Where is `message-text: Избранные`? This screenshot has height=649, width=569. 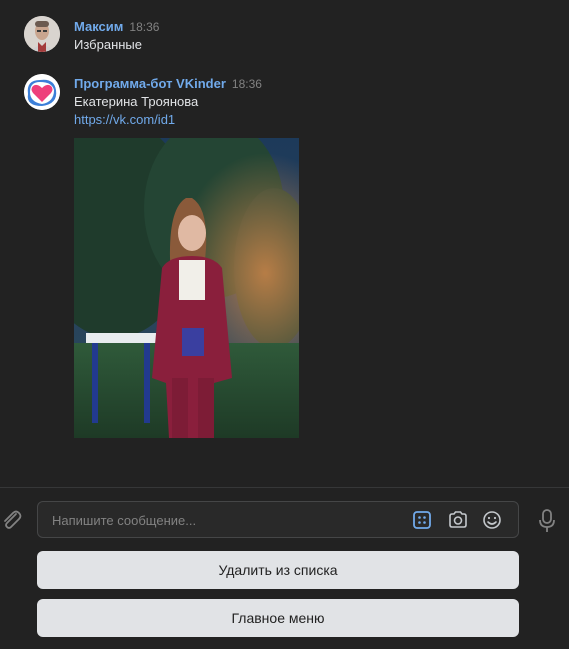
message-text: Избранные is located at coordinates (108, 44).